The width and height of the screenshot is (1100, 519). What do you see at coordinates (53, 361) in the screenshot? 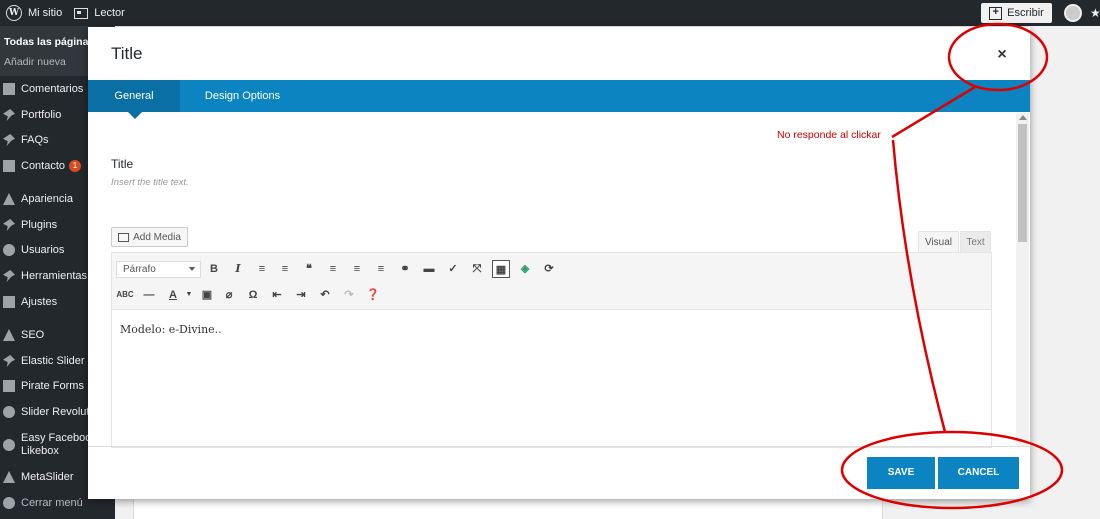
I see `sidebar-item-label: Elastic Slider` at bounding box center [53, 361].